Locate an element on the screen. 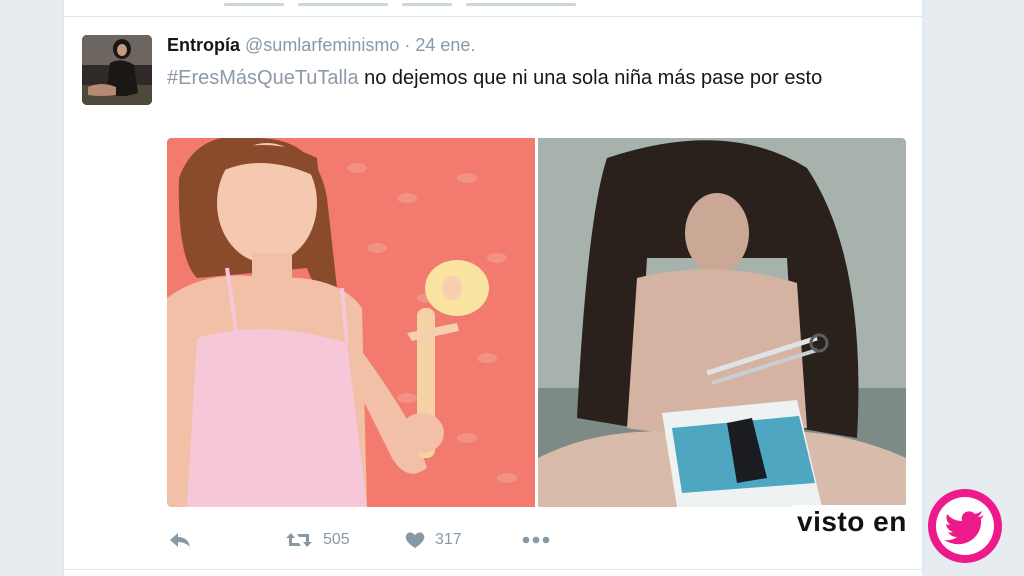 The width and height of the screenshot is (1024, 576). more-button is located at coordinates (536, 540).